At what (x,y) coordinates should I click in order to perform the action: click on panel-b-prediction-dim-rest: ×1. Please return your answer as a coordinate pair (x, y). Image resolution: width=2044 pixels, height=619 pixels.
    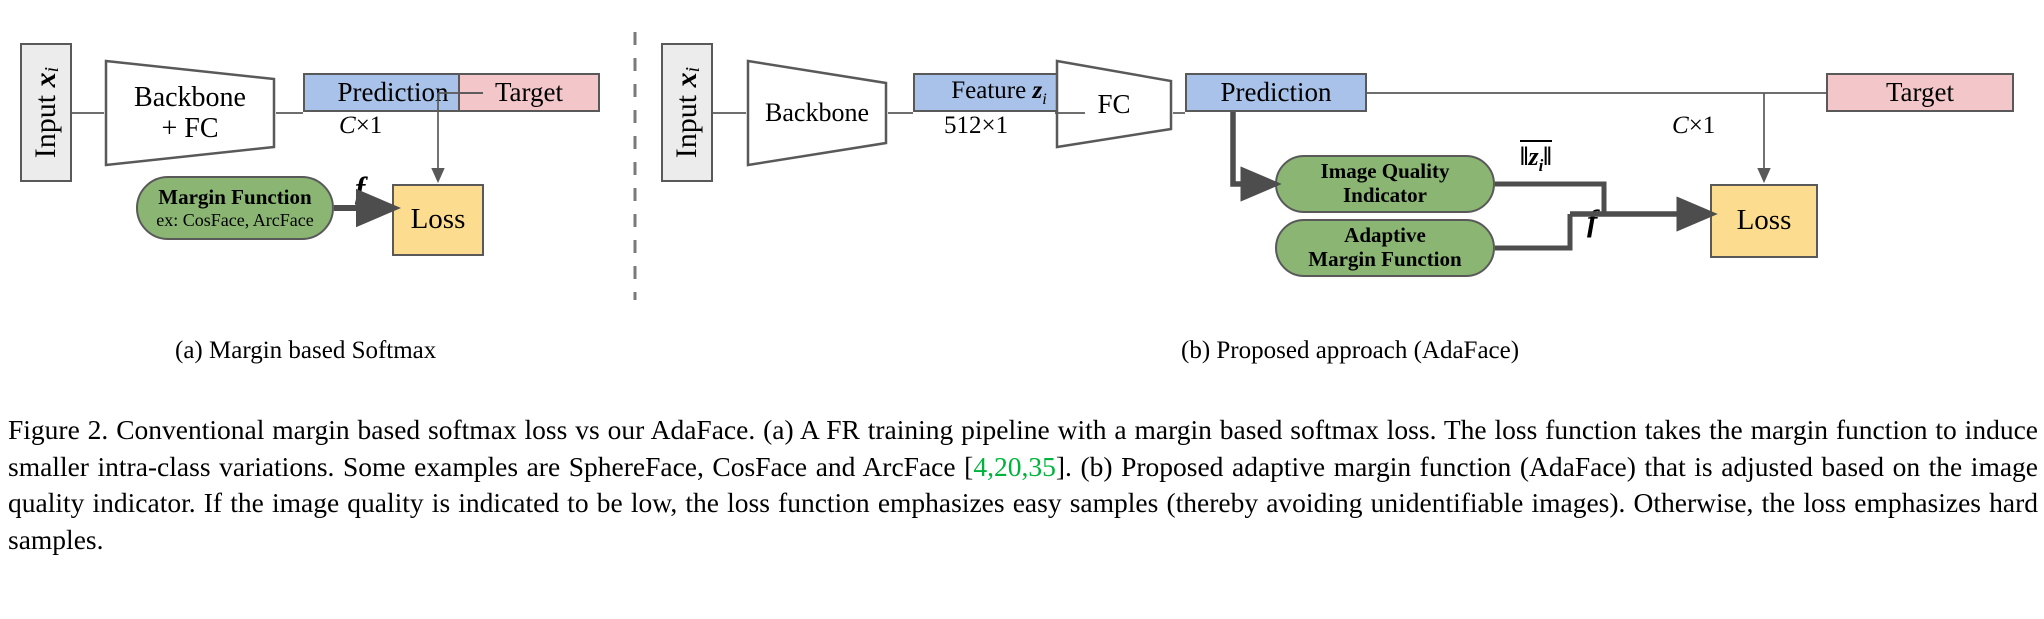
    Looking at the image, I should click on (1702, 125).